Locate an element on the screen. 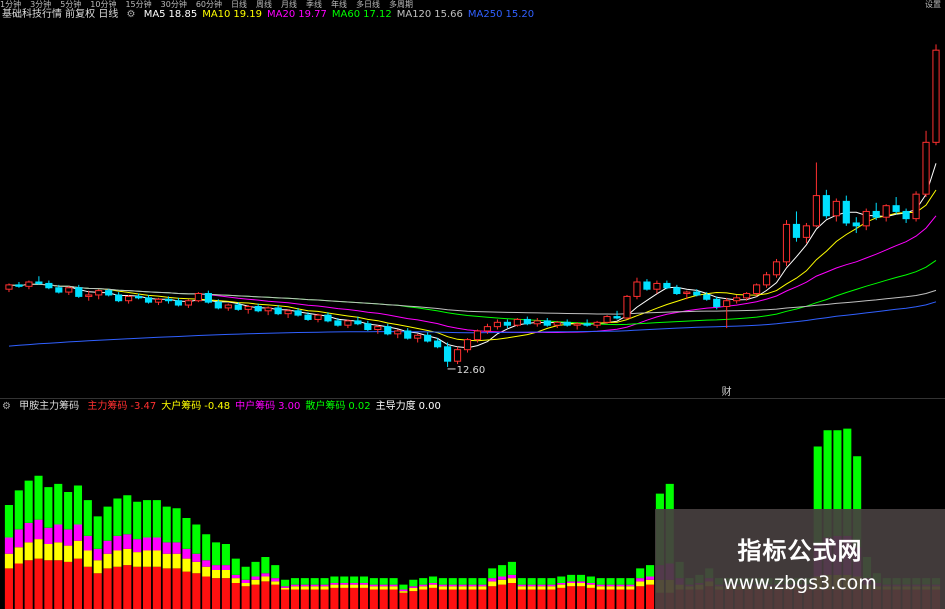  legend-label: MA250 is located at coordinates (485, 14).